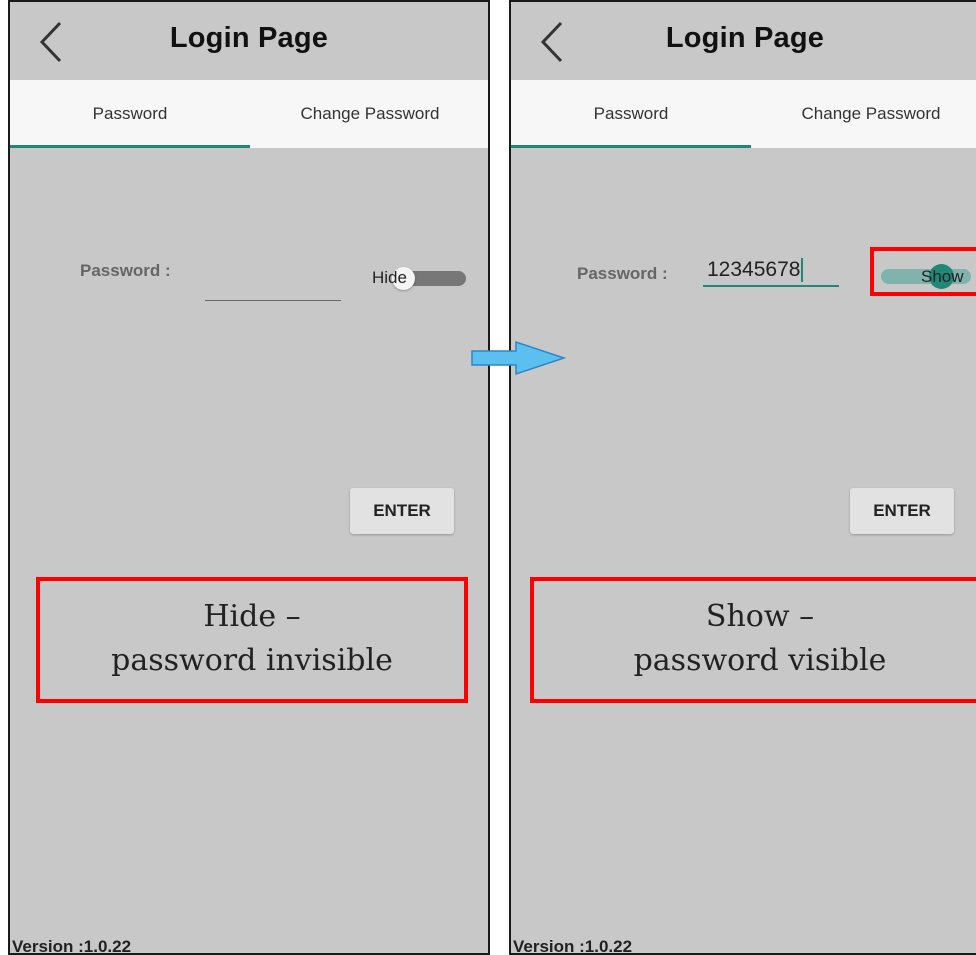  What do you see at coordinates (252, 640) in the screenshot?
I see `callout-hide: Hide – password invisible` at bounding box center [252, 640].